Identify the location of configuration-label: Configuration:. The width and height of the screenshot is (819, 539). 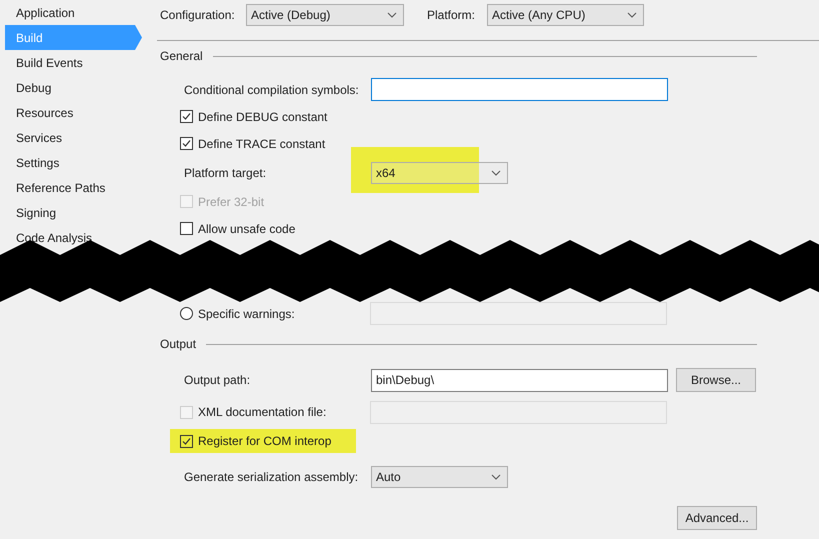
(198, 15).